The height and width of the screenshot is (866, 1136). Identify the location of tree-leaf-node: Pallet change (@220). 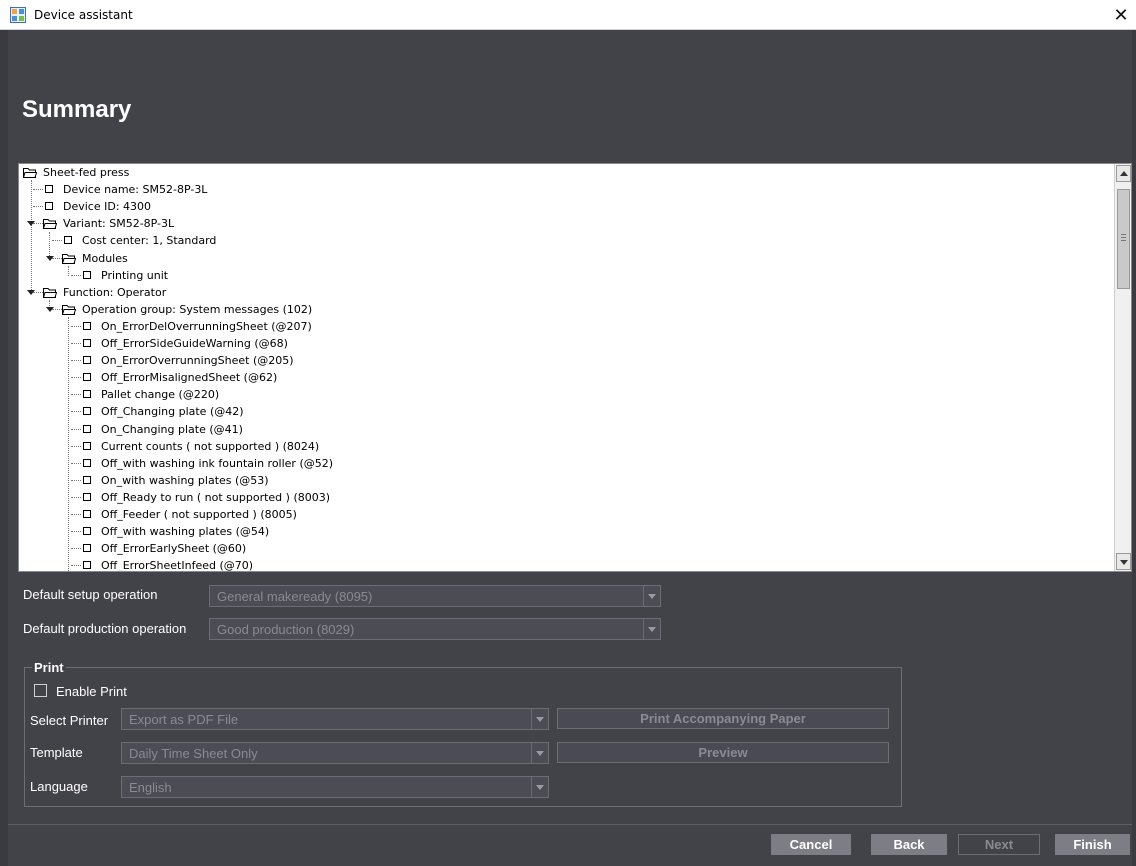
(564, 394).